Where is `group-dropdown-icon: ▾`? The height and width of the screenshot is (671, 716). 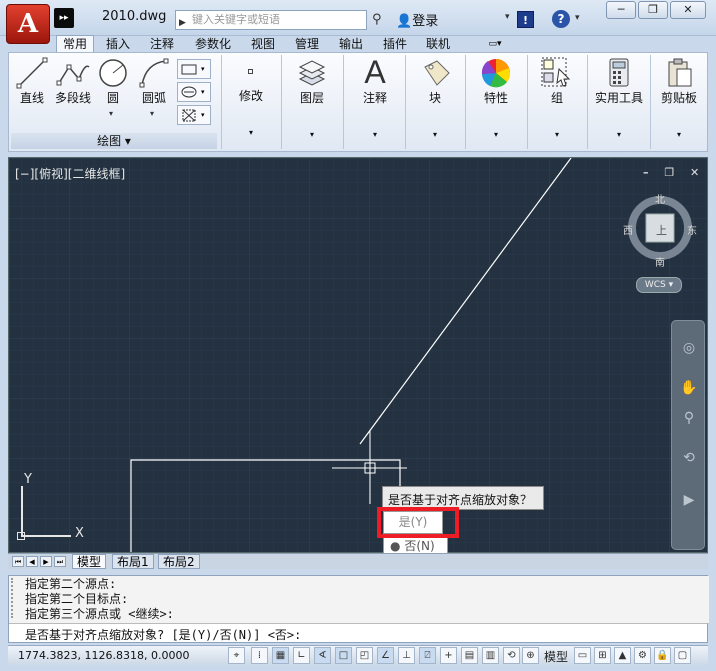
group-dropdown-icon: ▾ is located at coordinates (557, 134).